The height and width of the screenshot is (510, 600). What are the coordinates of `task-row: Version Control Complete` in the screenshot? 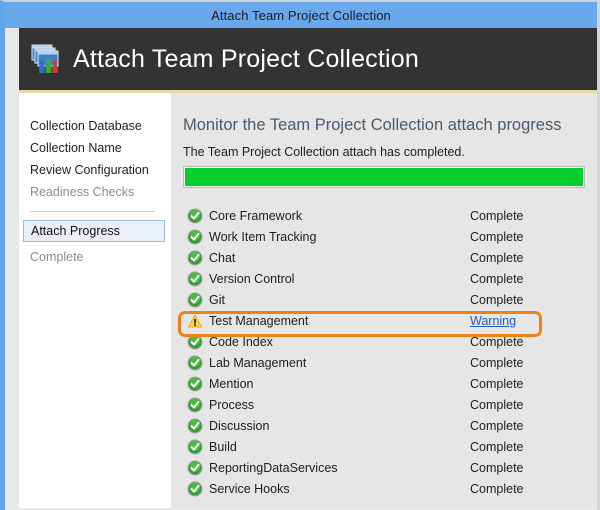 It's located at (384, 279).